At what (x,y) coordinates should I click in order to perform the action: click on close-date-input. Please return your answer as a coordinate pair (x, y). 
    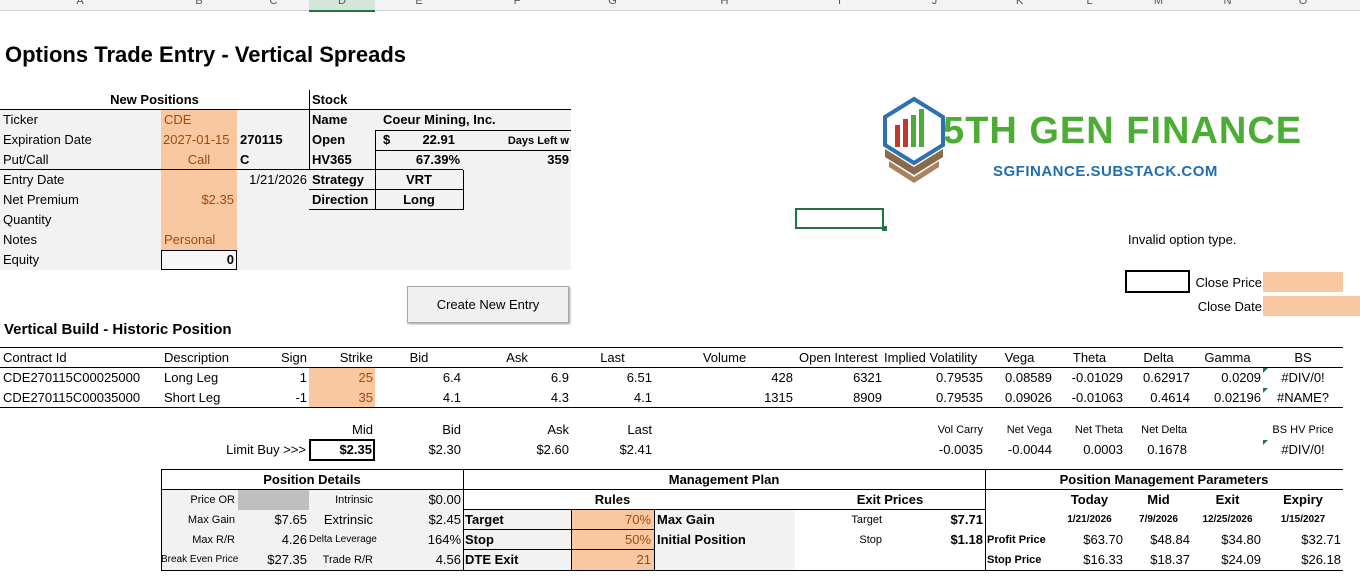
    Looking at the image, I should click on (1311, 306).